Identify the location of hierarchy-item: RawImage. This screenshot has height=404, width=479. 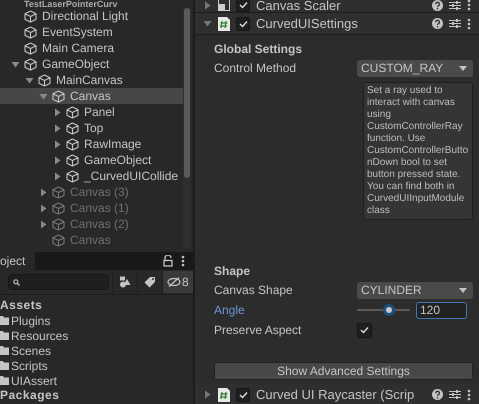
(91, 144).